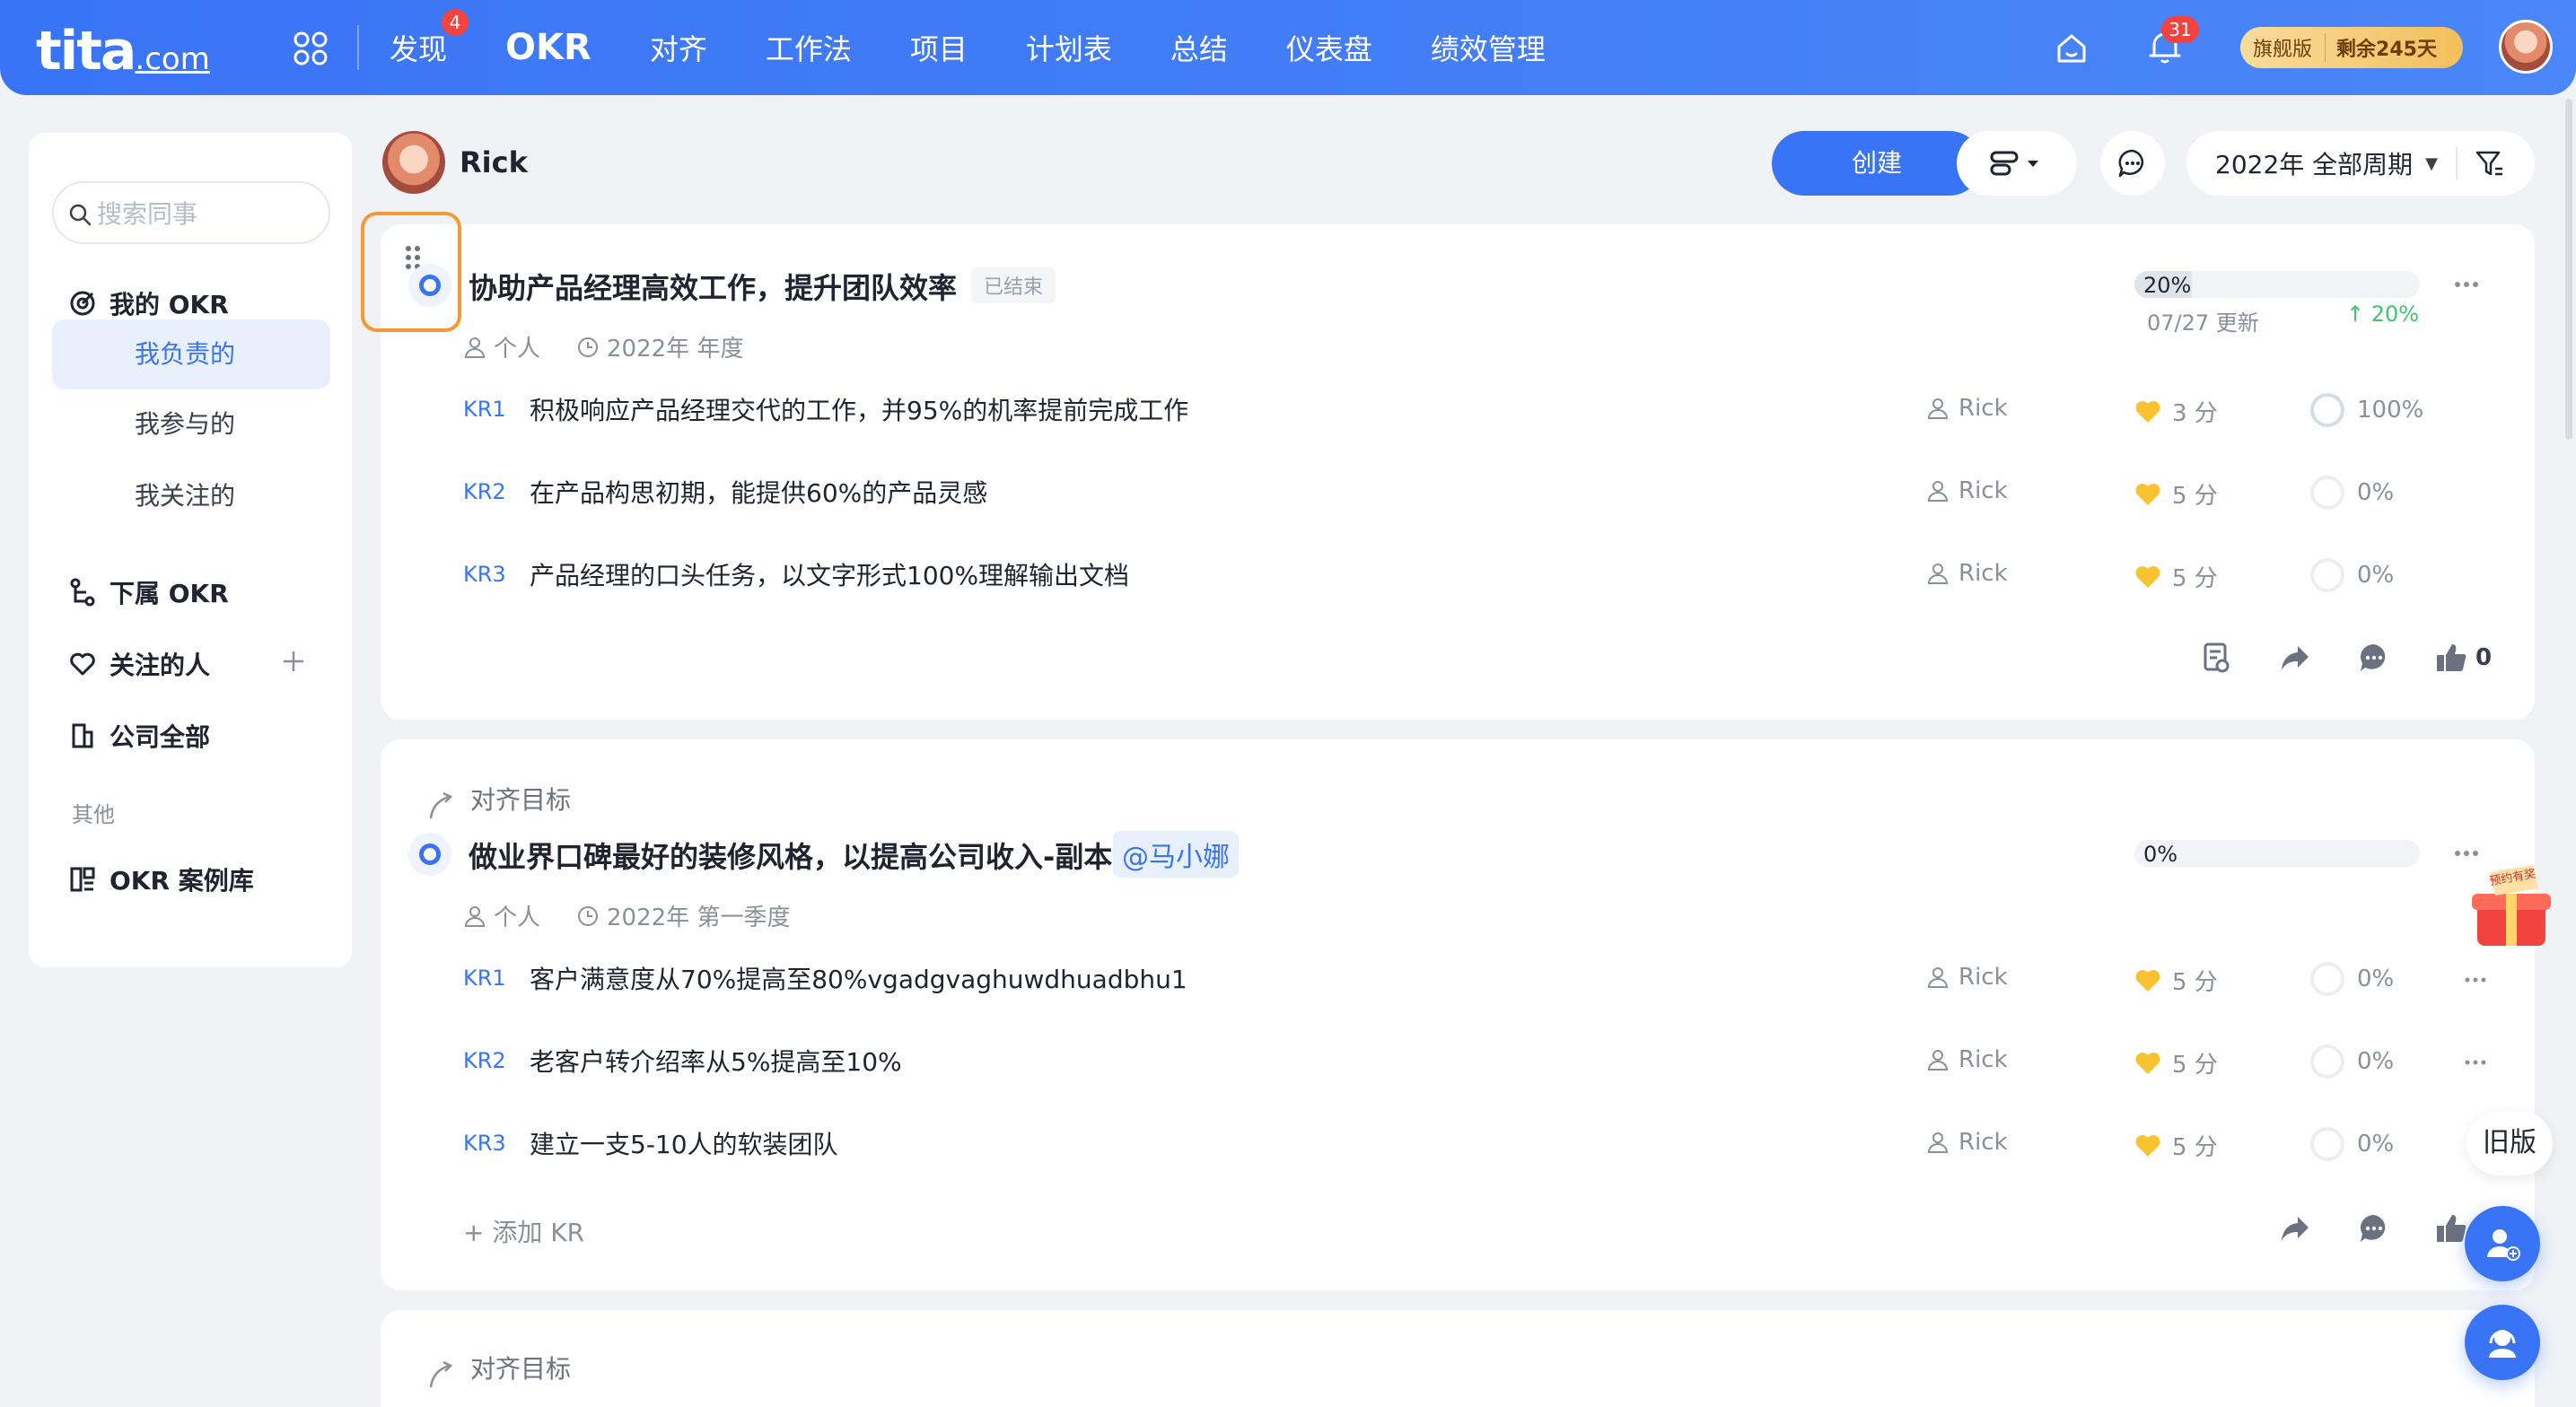 The height and width of the screenshot is (1407, 2576). I want to click on kr-row: KR3 建立一支5-10人的软装团队 Rick 5 分 0%, so click(1477, 1144).